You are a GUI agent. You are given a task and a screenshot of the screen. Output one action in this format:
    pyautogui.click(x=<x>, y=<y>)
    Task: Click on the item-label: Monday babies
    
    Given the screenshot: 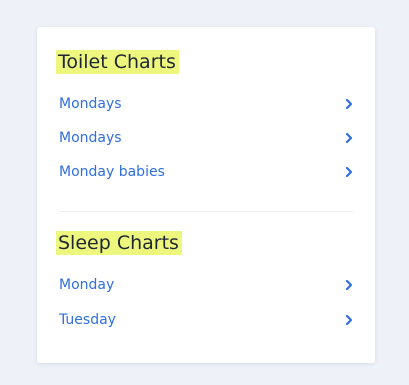 What is the action you would take?
    pyautogui.click(x=112, y=172)
    